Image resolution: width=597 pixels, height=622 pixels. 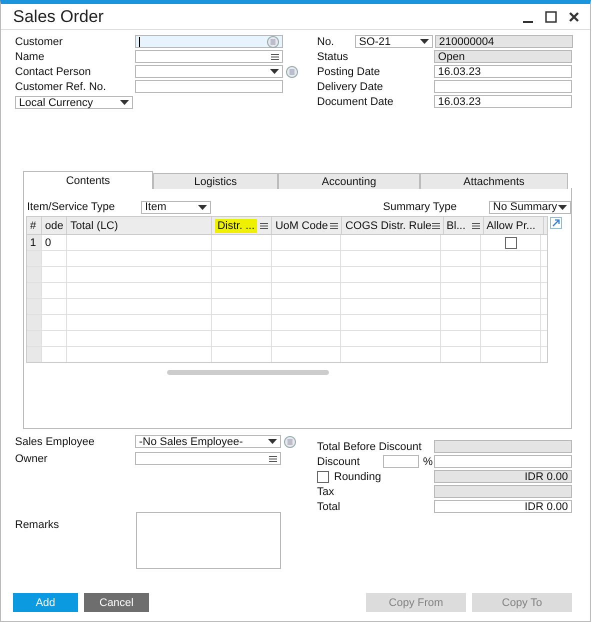 I want to click on button: Copy From, so click(x=416, y=602).